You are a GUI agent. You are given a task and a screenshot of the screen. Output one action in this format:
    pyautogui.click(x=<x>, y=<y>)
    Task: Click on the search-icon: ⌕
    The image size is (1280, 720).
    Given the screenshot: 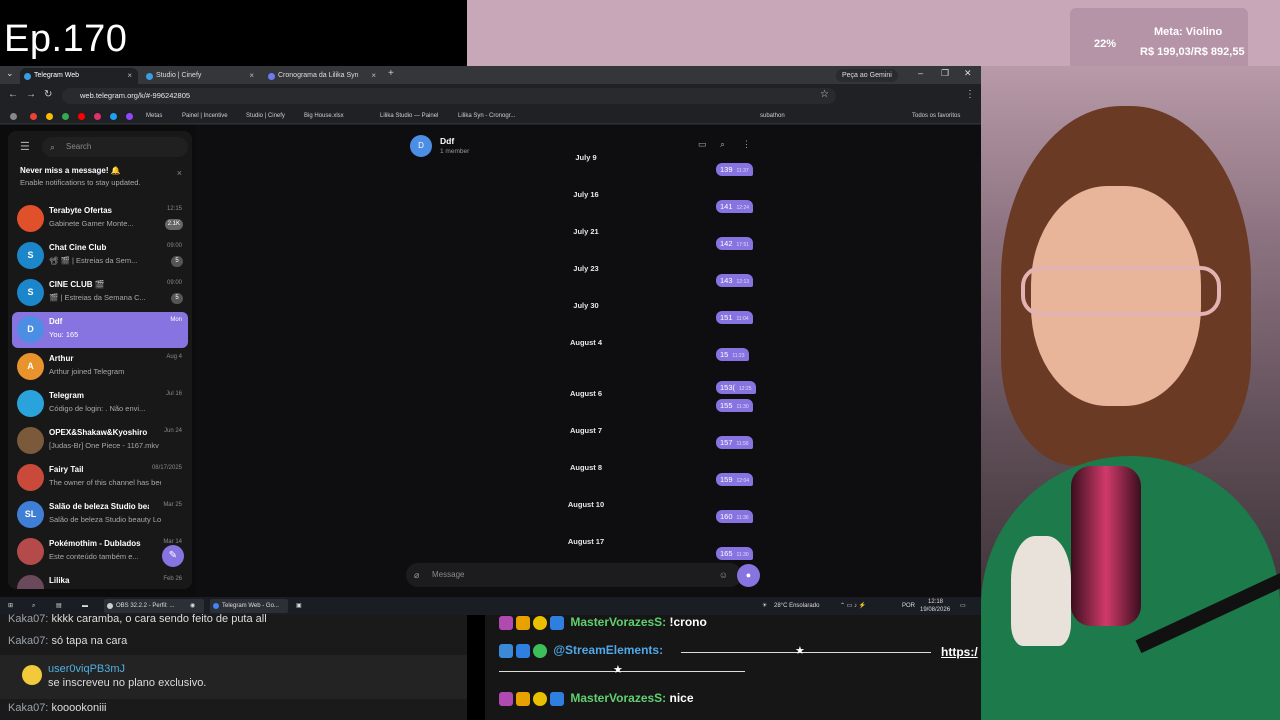 What is the action you would take?
    pyautogui.click(x=722, y=144)
    